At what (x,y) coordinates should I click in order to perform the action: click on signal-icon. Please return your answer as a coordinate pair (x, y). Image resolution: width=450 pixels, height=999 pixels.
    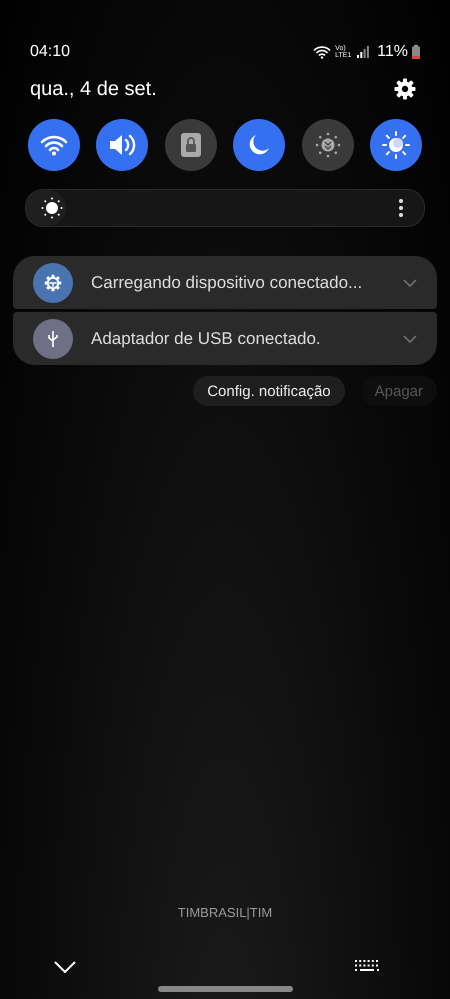
    Looking at the image, I should click on (363, 52).